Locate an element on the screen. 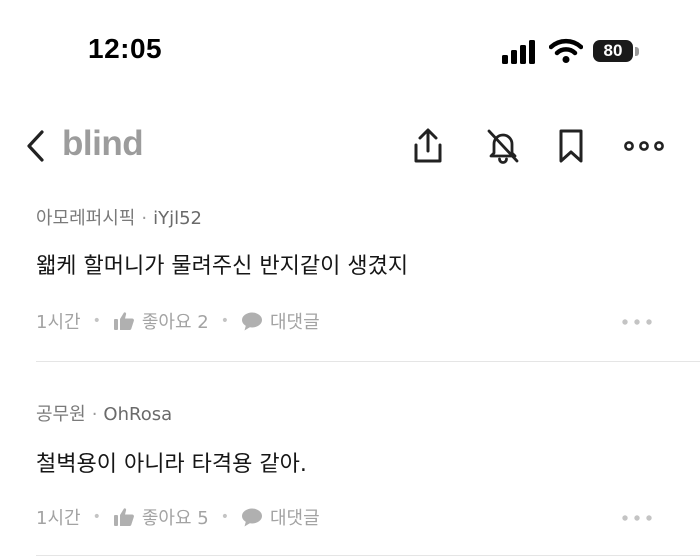 This screenshot has width=700, height=557. like-label: 좋아요 2 is located at coordinates (175, 322).